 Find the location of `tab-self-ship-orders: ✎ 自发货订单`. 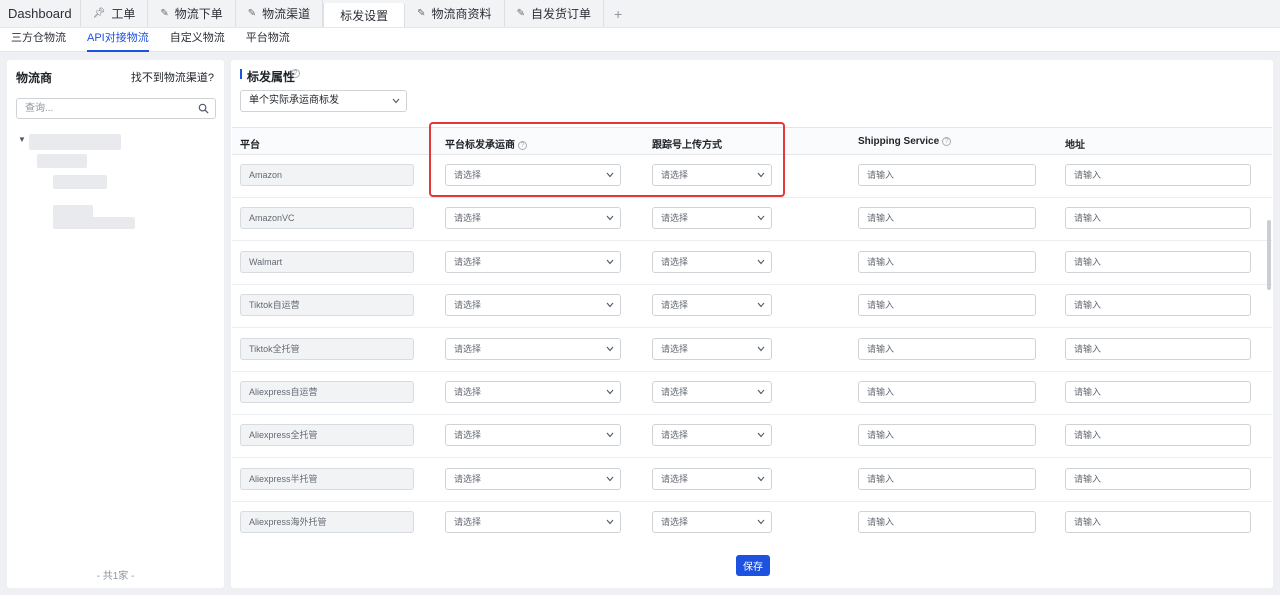

tab-self-ship-orders: ✎ 自发货订单 is located at coordinates (554, 13).